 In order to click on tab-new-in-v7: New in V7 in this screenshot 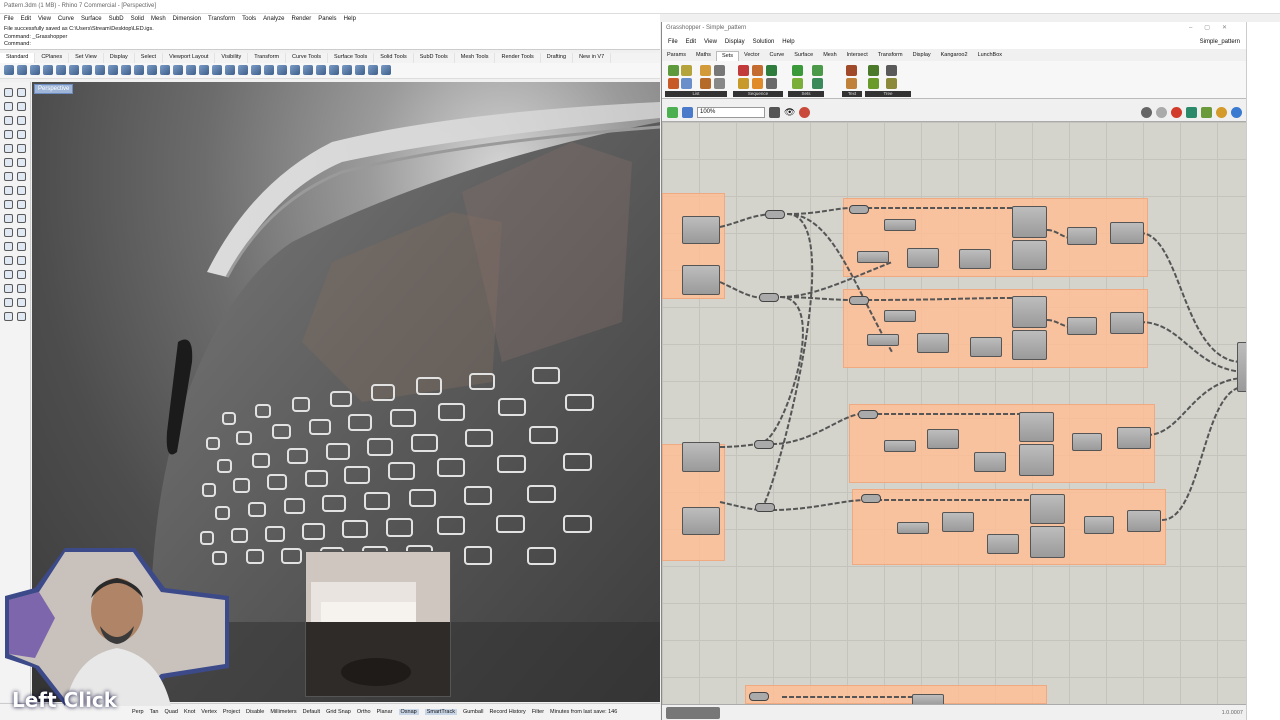, I will do `click(592, 58)`.